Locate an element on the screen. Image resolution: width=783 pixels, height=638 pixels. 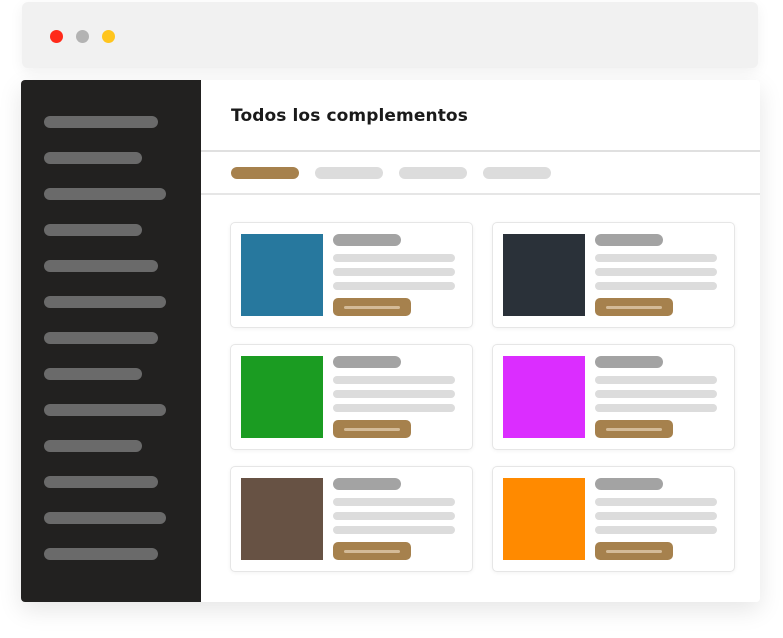
browser-titlebar is located at coordinates (390, 35).